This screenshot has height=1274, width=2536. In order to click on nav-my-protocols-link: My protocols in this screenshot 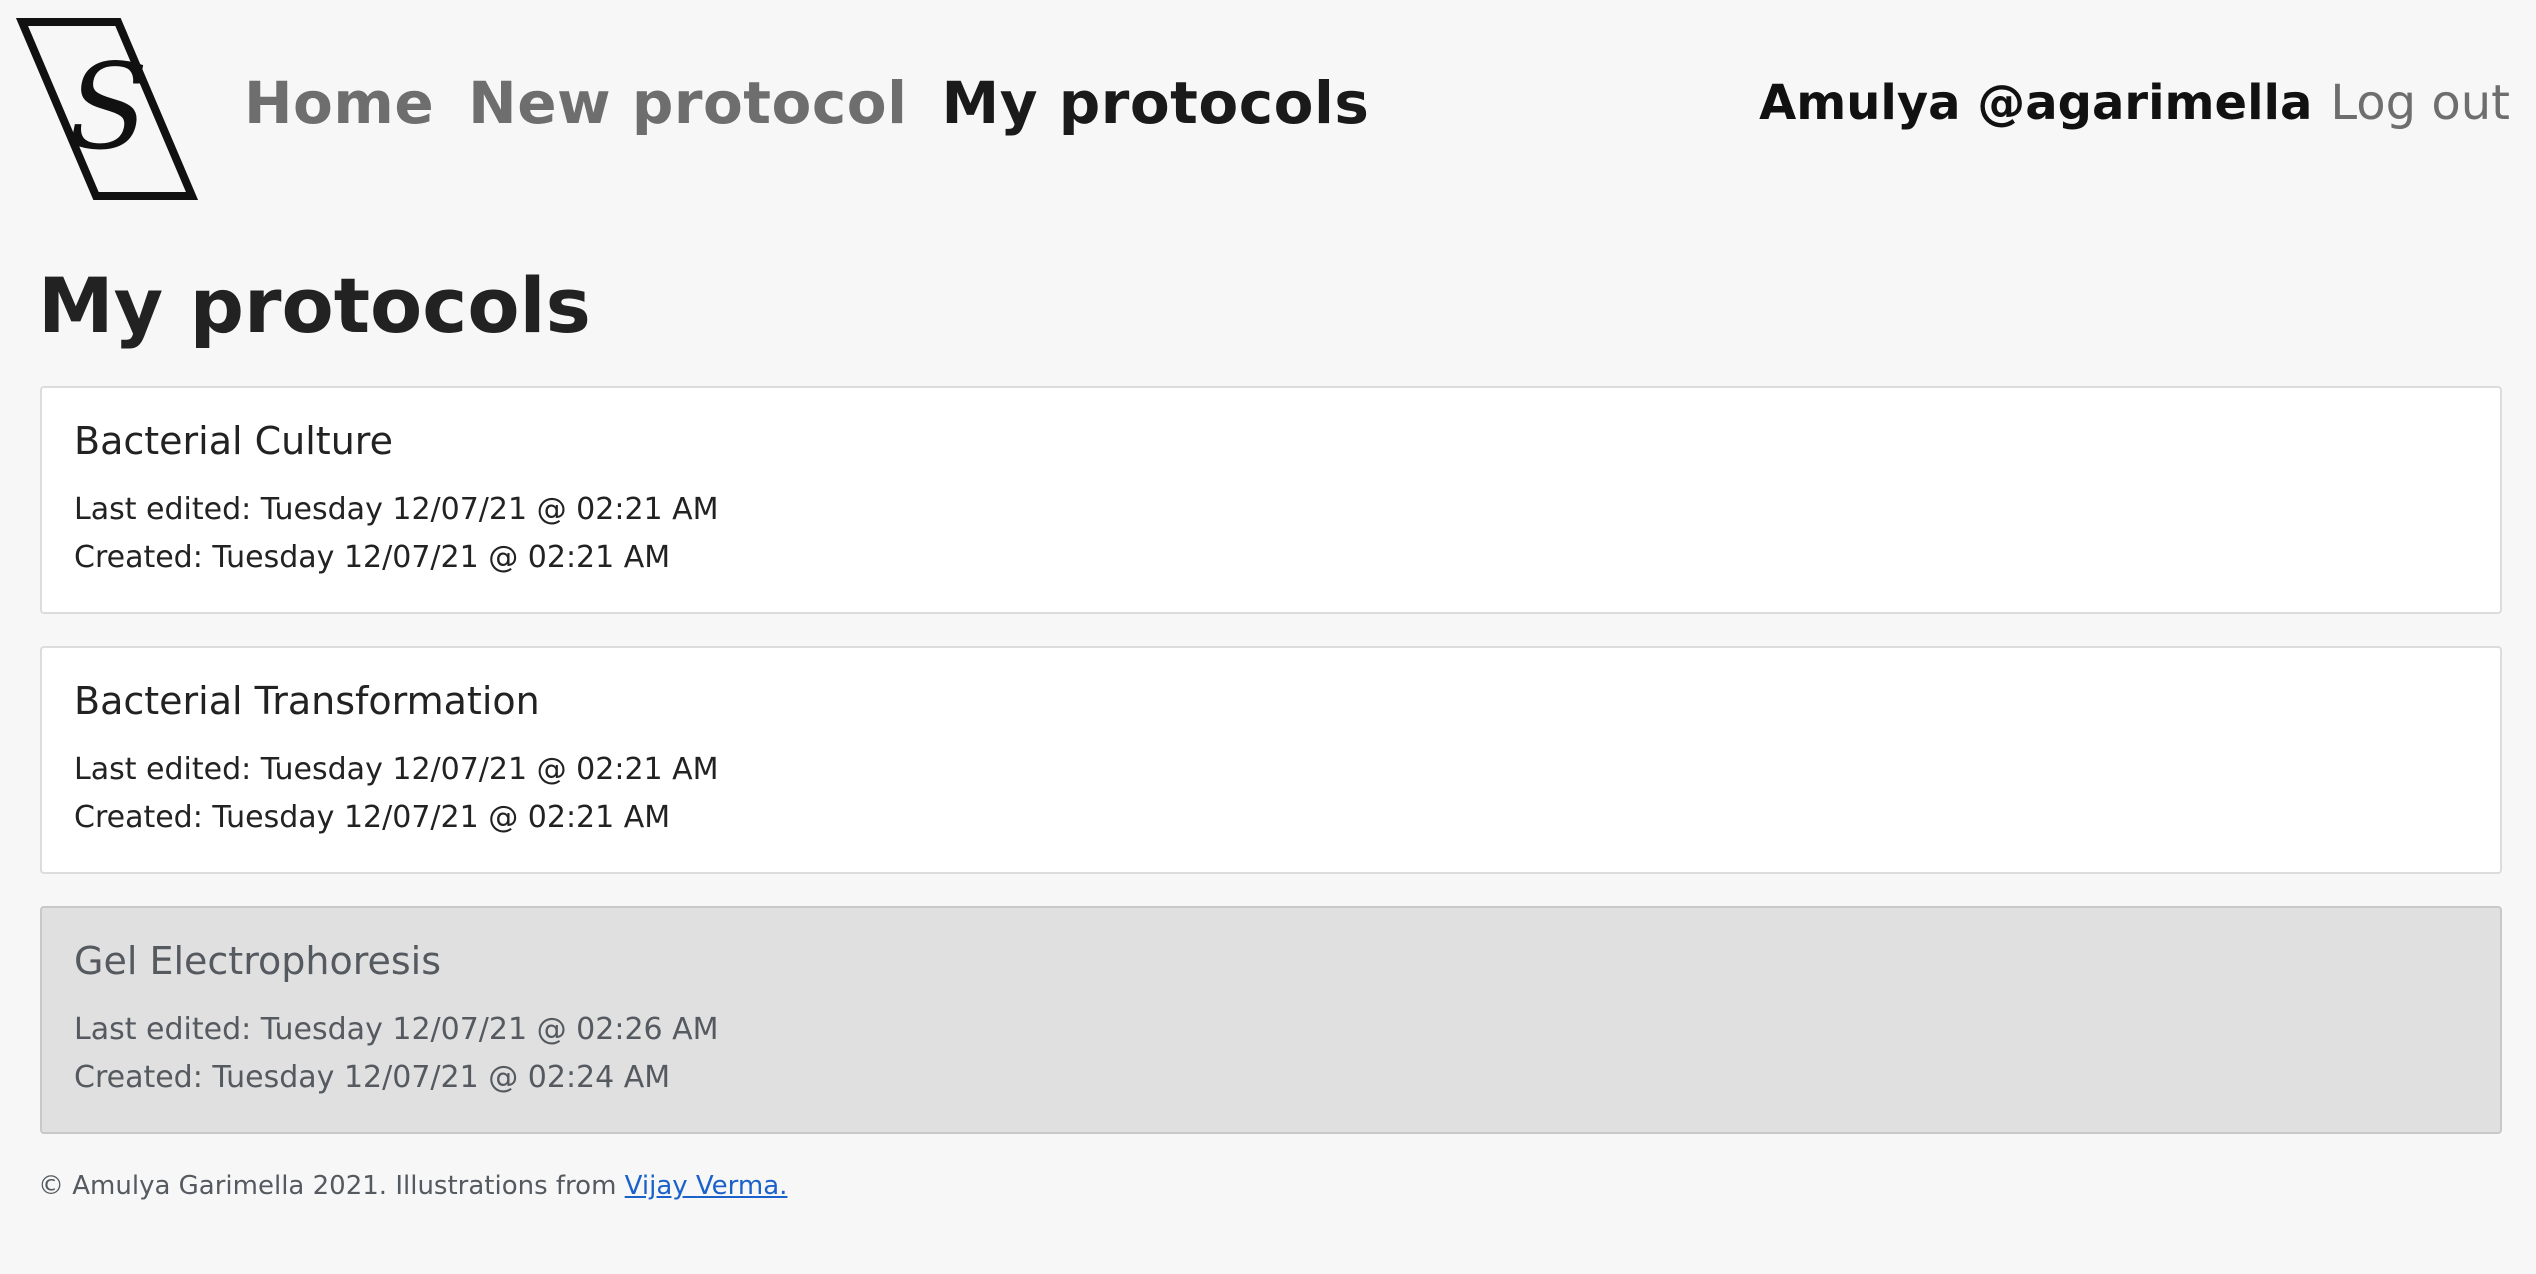, I will do `click(1155, 103)`.